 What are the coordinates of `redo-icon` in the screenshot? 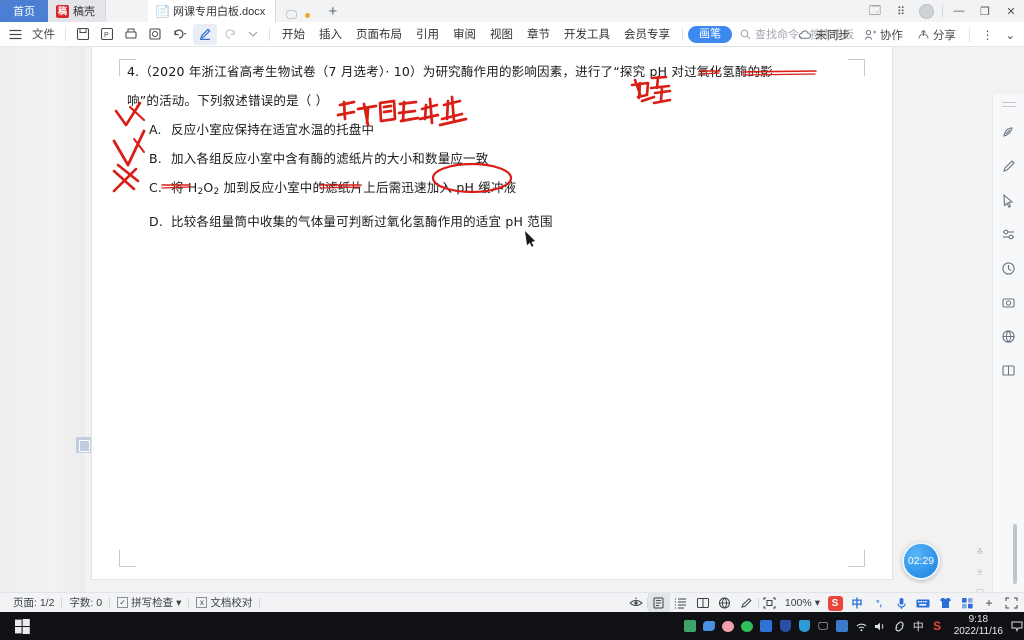 It's located at (229, 34).